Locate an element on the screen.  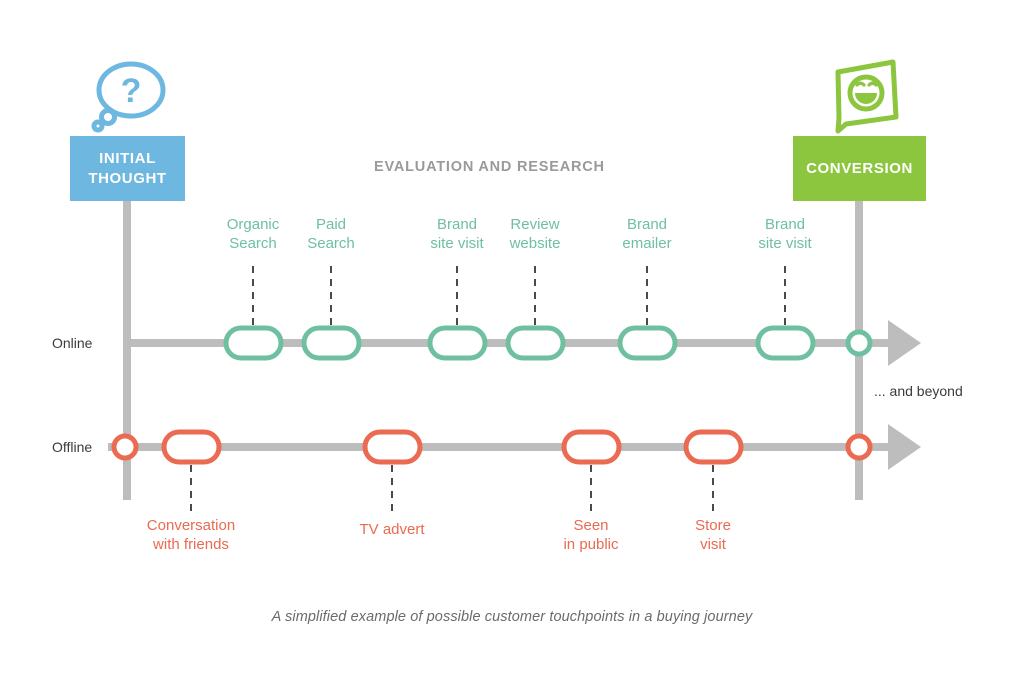
section-title-evaluation-and-research: EVALUATION AND RESEARCH is located at coordinates (489, 167).